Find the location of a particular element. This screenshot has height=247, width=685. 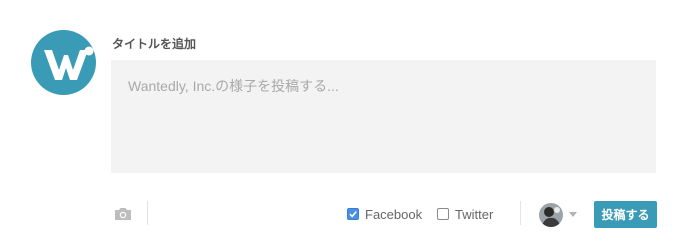

post-button: 投稿する is located at coordinates (625, 214).